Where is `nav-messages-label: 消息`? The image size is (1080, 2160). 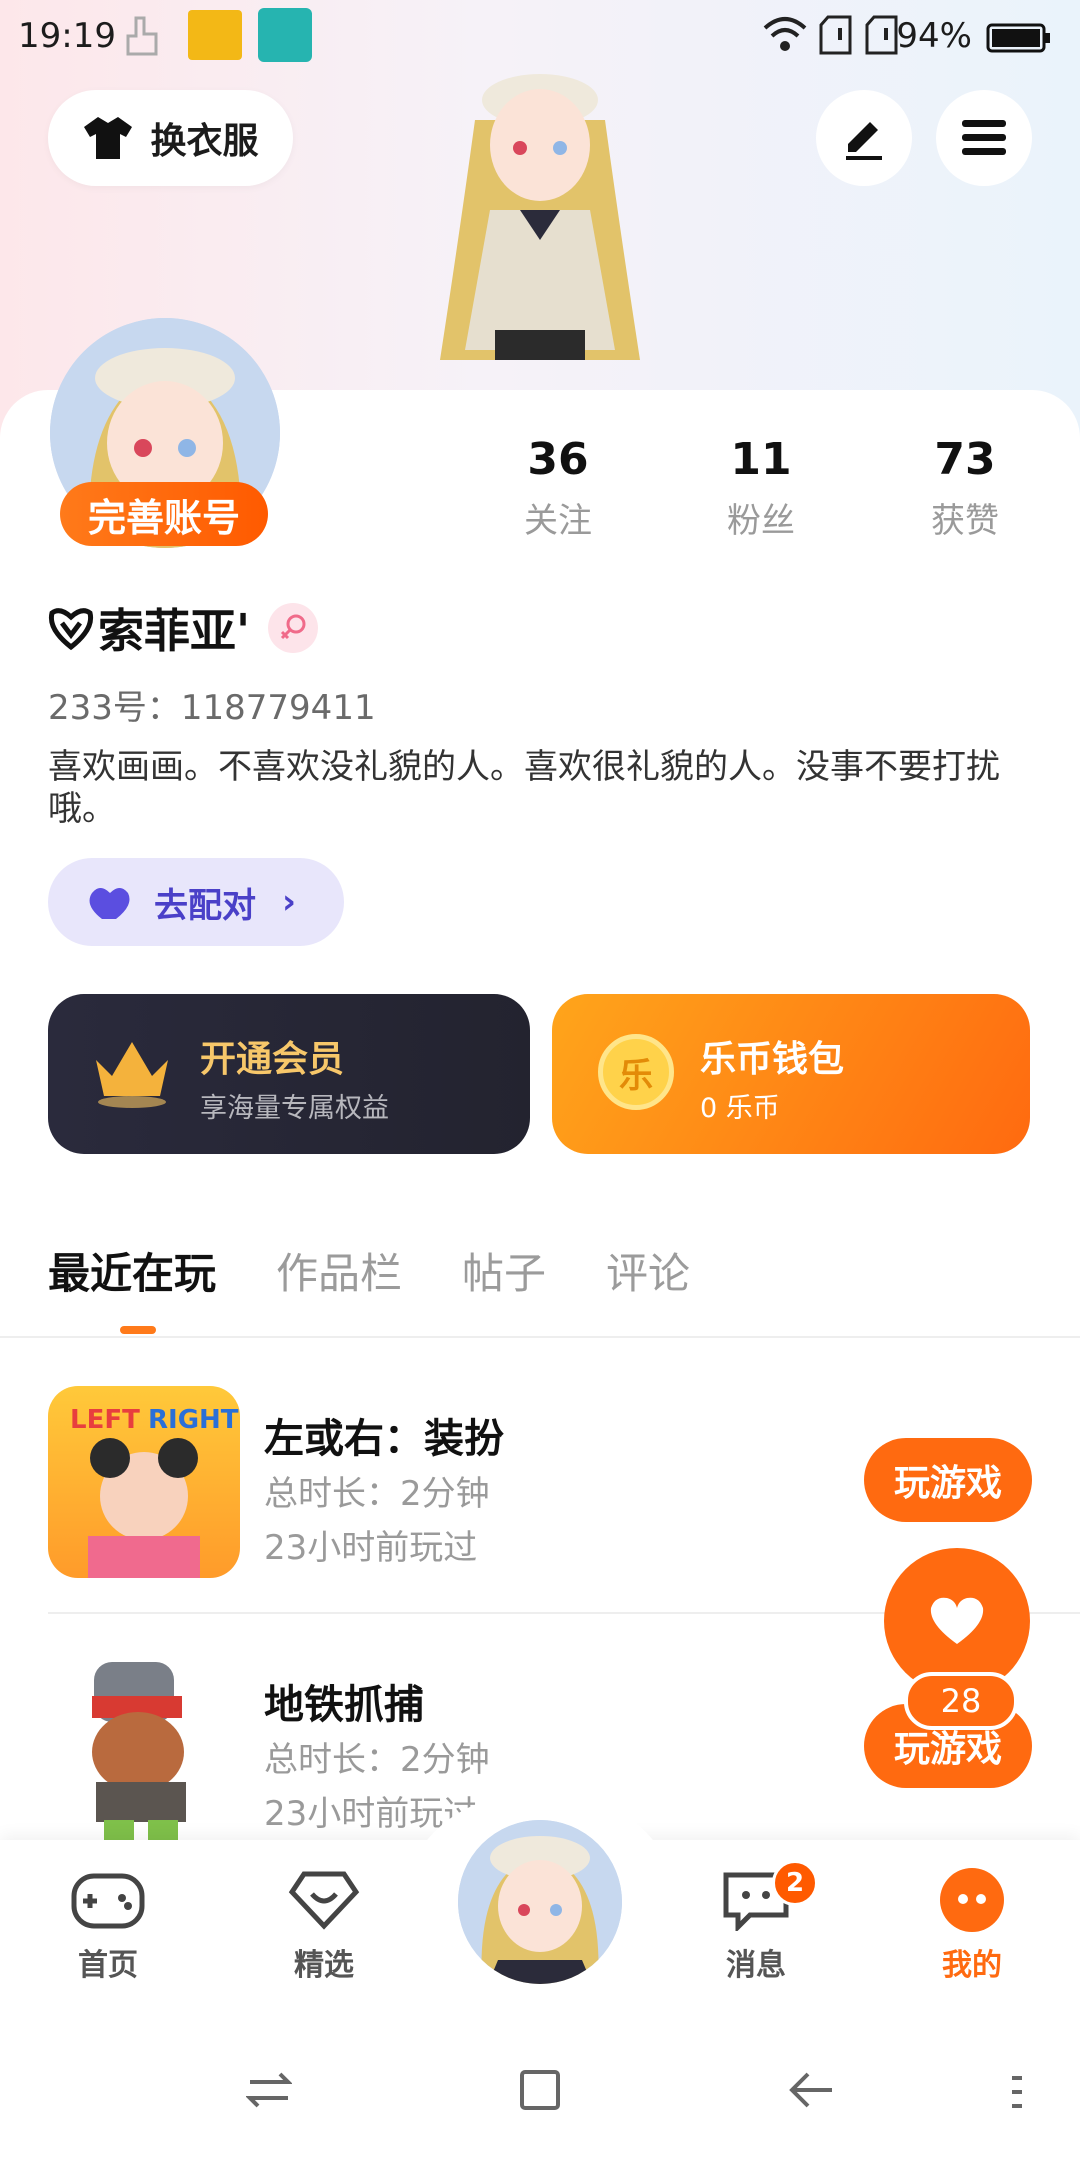 nav-messages-label: 消息 is located at coordinates (756, 1965).